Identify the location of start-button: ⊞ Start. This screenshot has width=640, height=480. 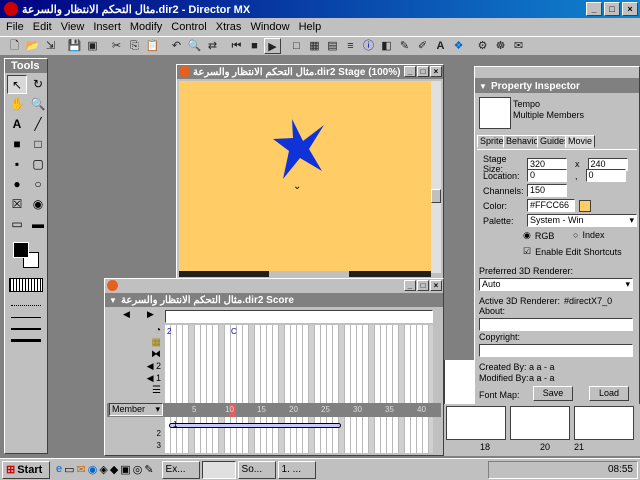
(26, 469).